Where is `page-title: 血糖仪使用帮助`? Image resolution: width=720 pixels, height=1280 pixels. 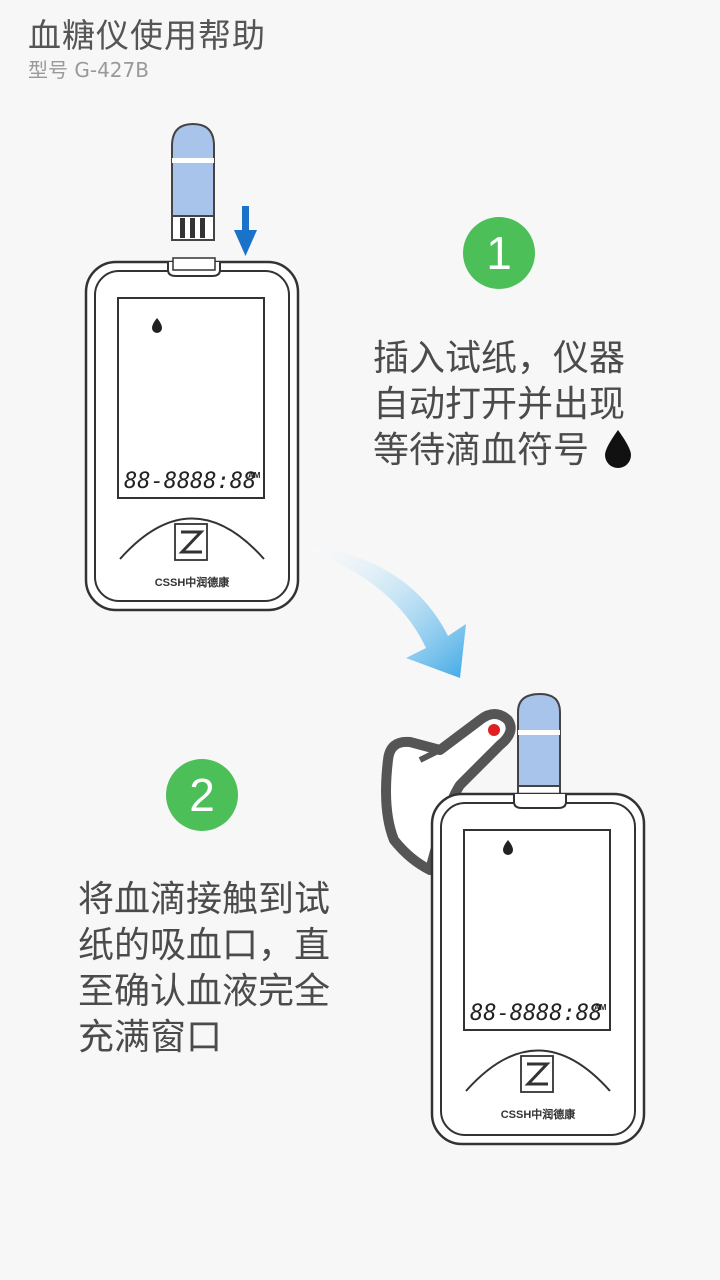 page-title: 血糖仪使用帮助 is located at coordinates (147, 35).